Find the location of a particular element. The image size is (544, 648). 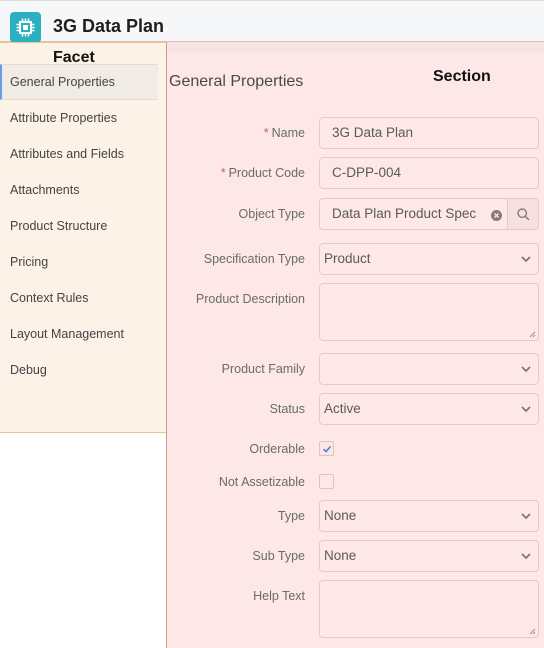

product-family-label: Product Family is located at coordinates (263, 369).